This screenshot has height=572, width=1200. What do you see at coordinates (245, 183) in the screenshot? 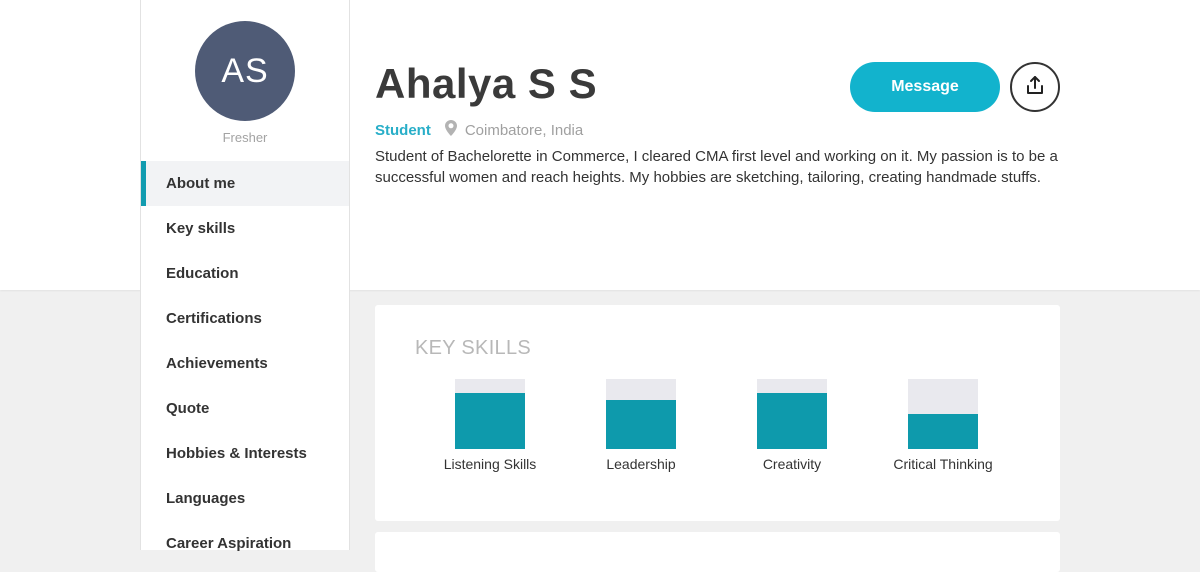
I see `sidebar-item-about-me: About me` at bounding box center [245, 183].